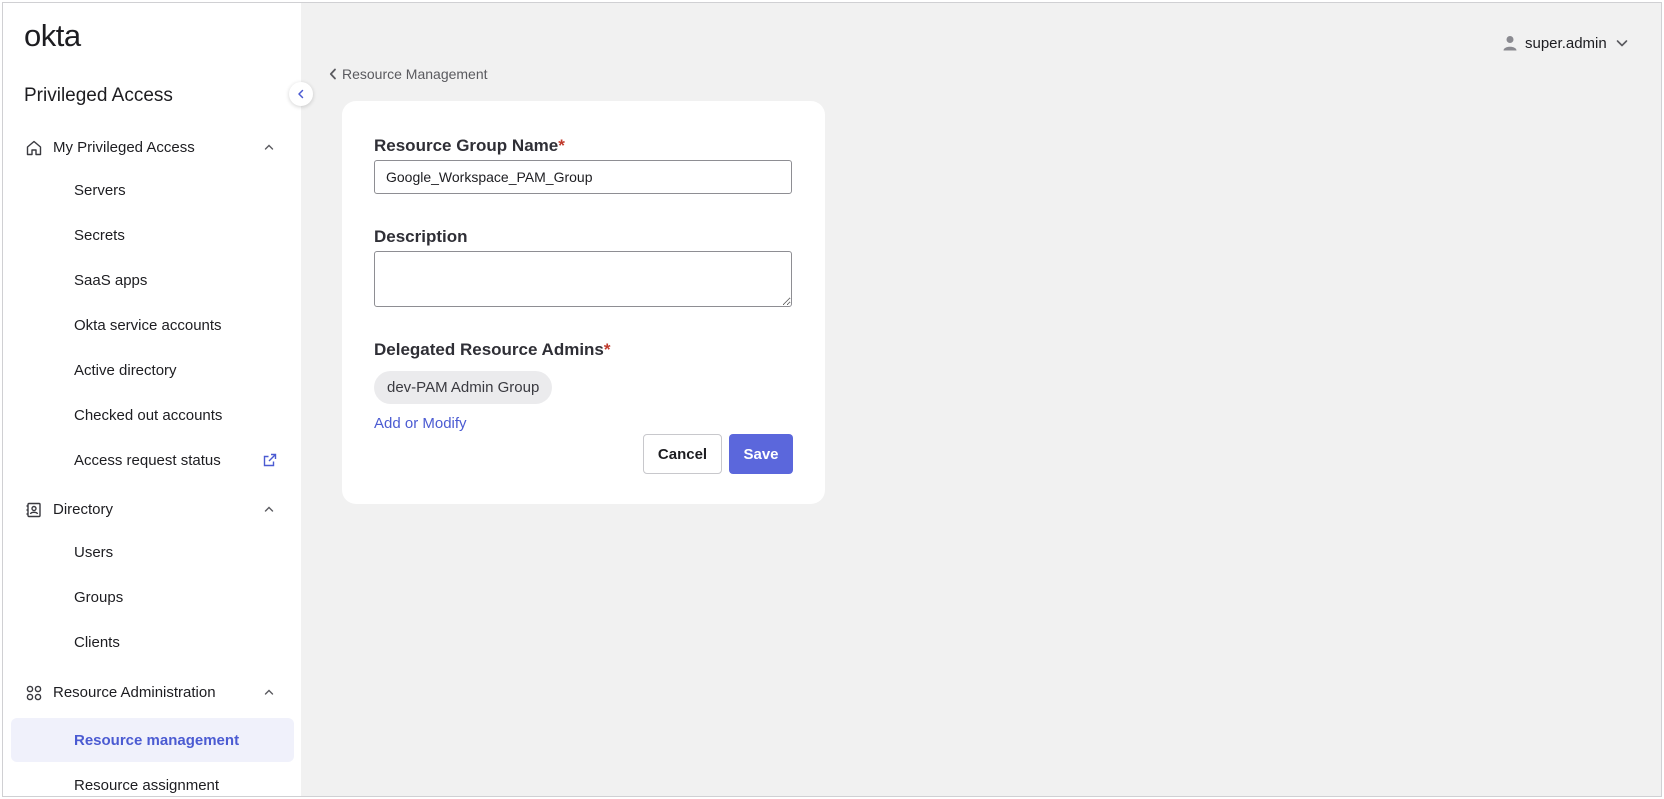  I want to click on sidebar-item-access-request-status: Access request status, so click(152, 460).